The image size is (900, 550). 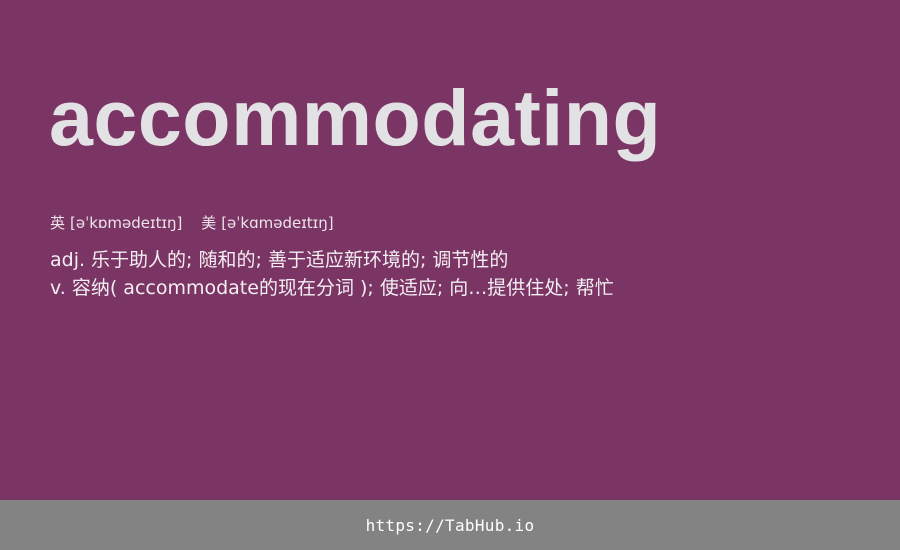 I want to click on footer-bar: https://TabHub.io, so click(x=450, y=525).